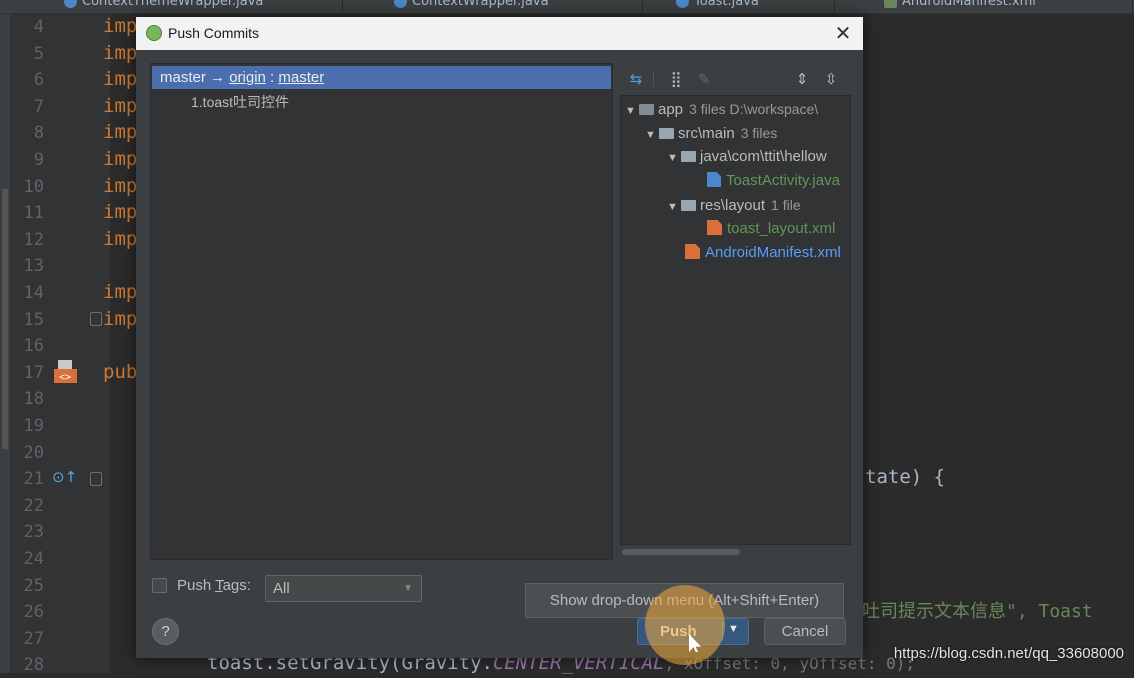 This screenshot has height=678, width=1134. Describe the element at coordinates (33, 638) in the screenshot. I see `line-number: 27` at that location.